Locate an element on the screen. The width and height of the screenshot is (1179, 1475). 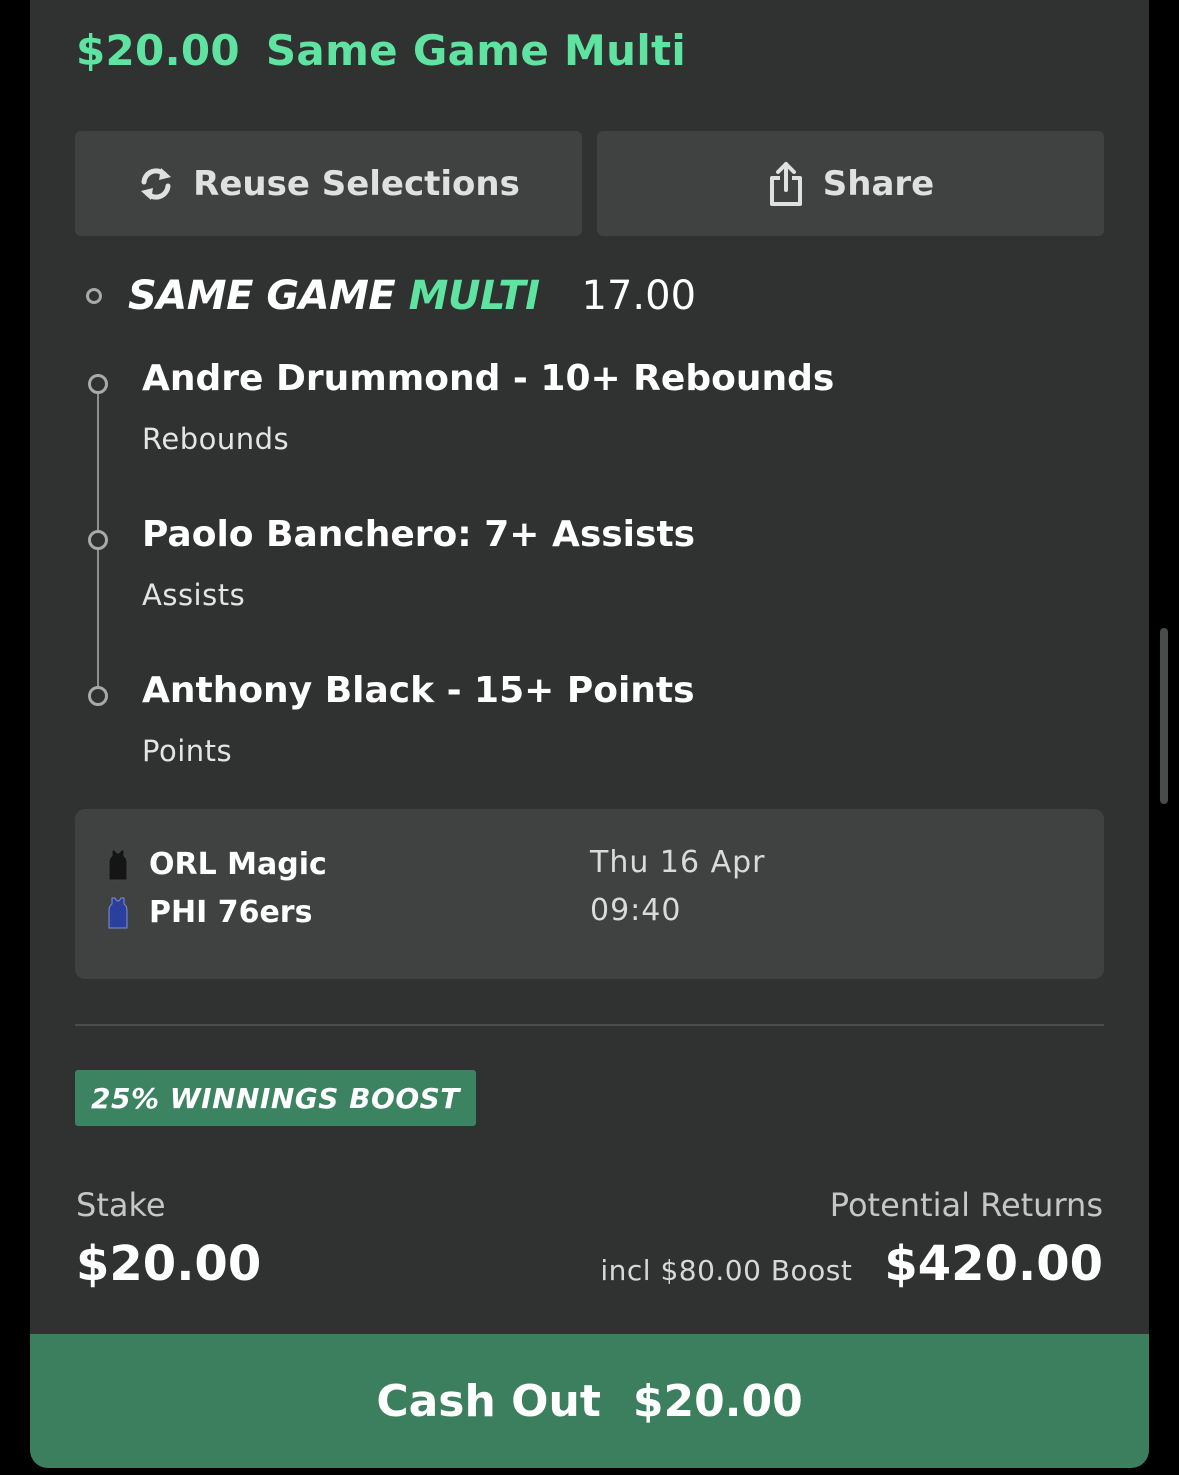
leg-market: Assists is located at coordinates (194, 595).